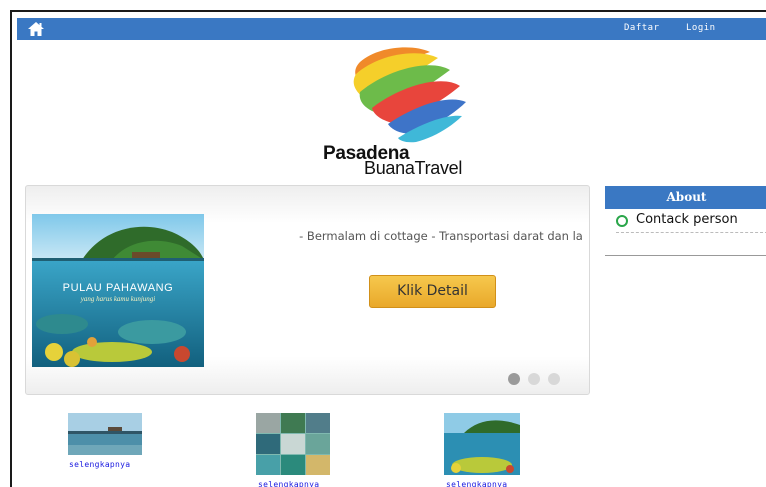  Describe the element at coordinates (701, 28) in the screenshot. I see `nav-link-login: Login` at that location.